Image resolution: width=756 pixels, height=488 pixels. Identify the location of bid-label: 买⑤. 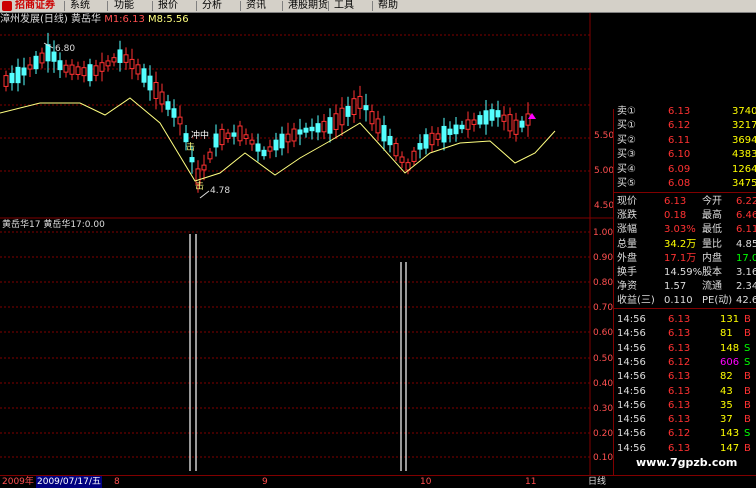
(626, 183).